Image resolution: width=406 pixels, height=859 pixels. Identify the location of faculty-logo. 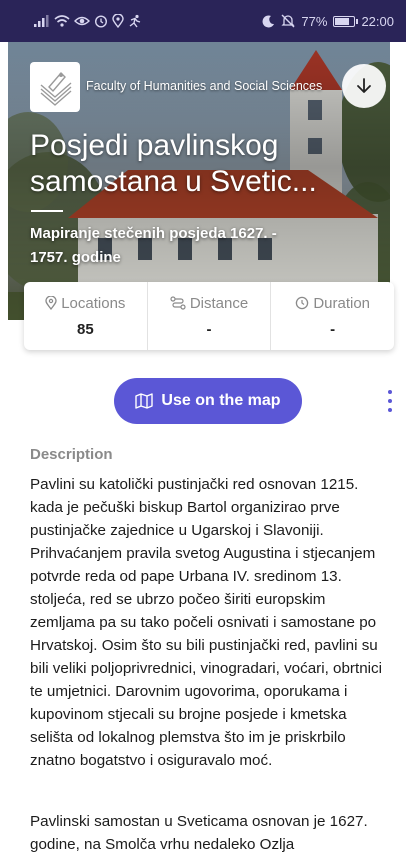
(55, 87).